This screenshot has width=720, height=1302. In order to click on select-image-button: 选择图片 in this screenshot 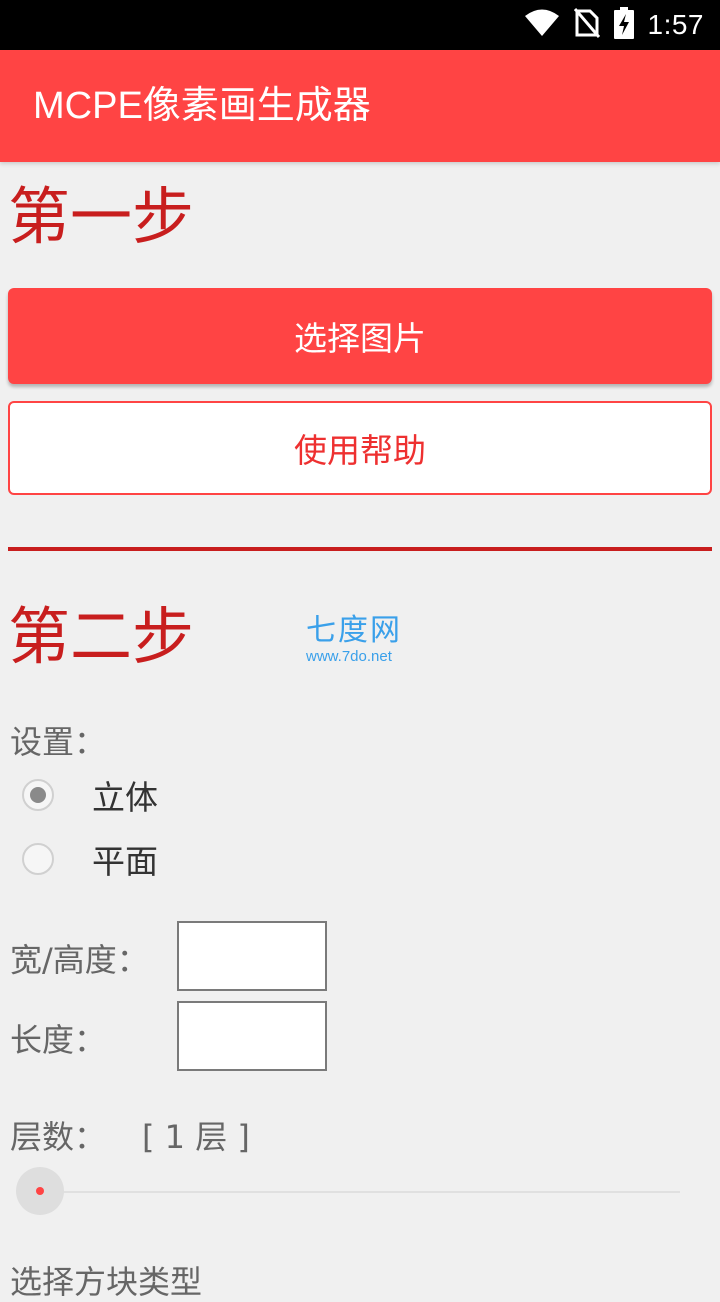, I will do `click(360, 336)`.